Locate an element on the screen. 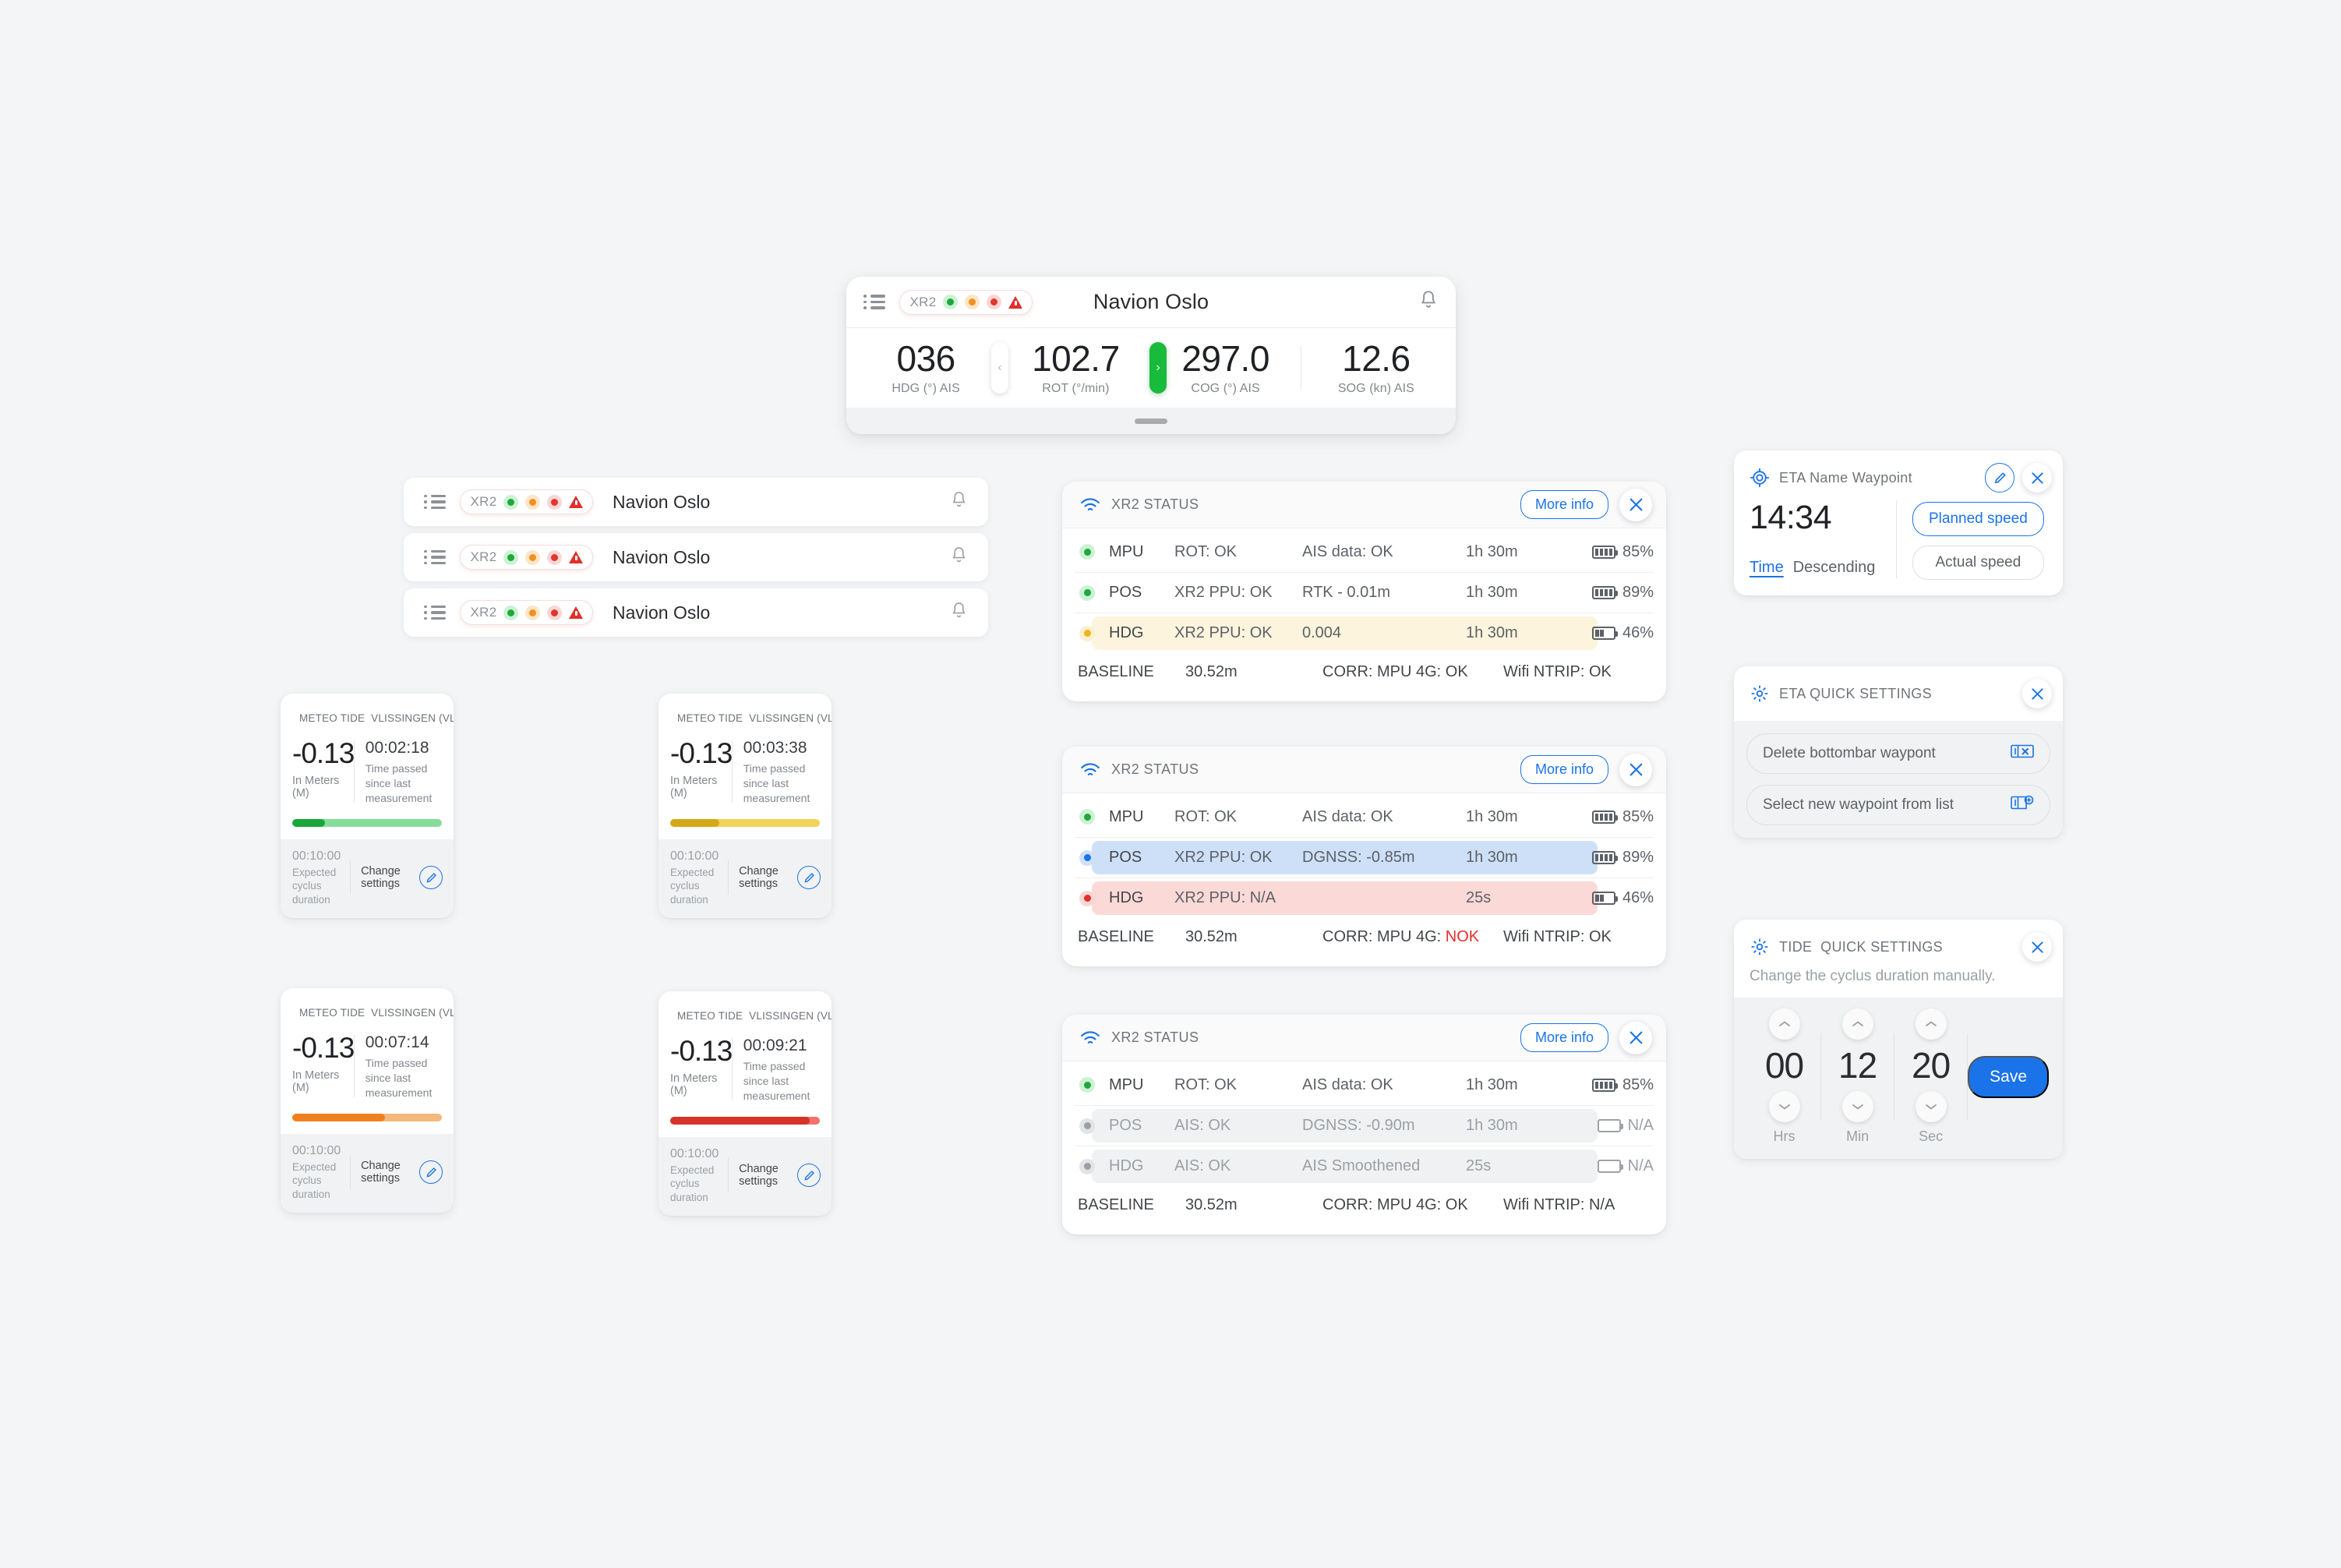 Image resolution: width=2341 pixels, height=1568 pixels. metric-rot: 102.7 ROT (°/min) is located at coordinates (1076, 368).